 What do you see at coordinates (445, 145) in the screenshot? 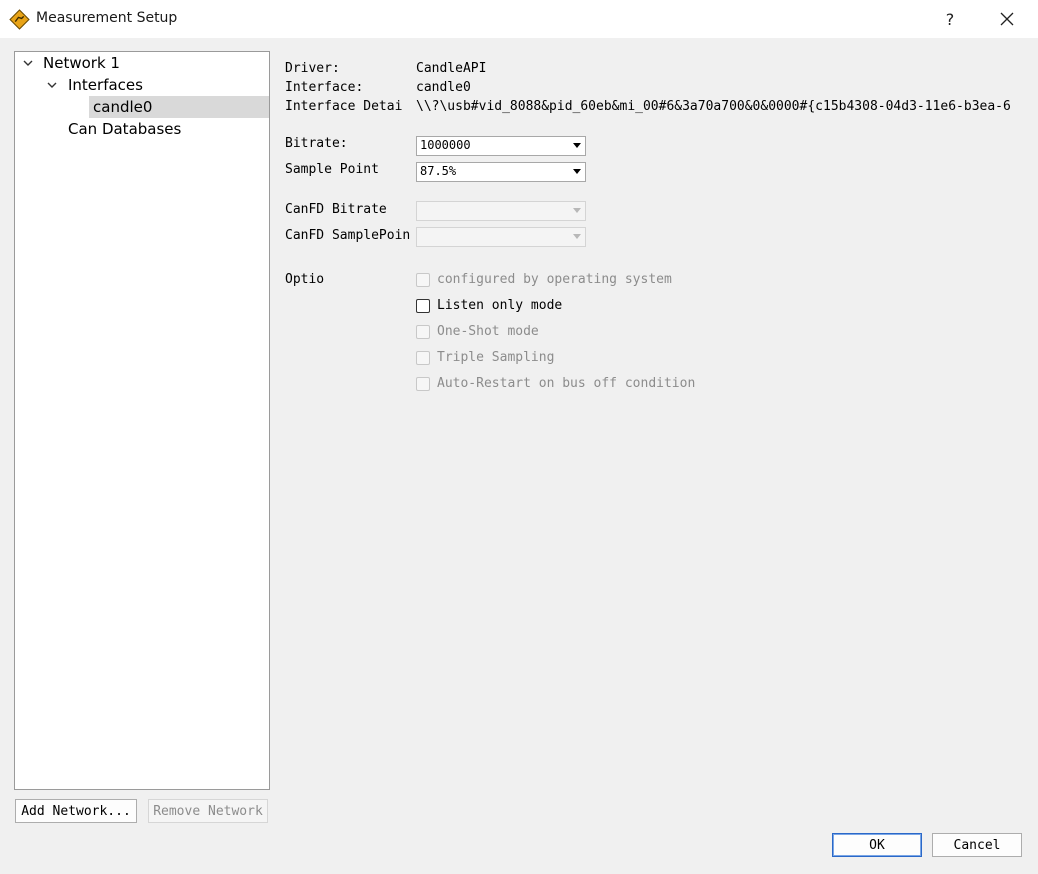
I see `bitrate-value: 1000000` at bounding box center [445, 145].